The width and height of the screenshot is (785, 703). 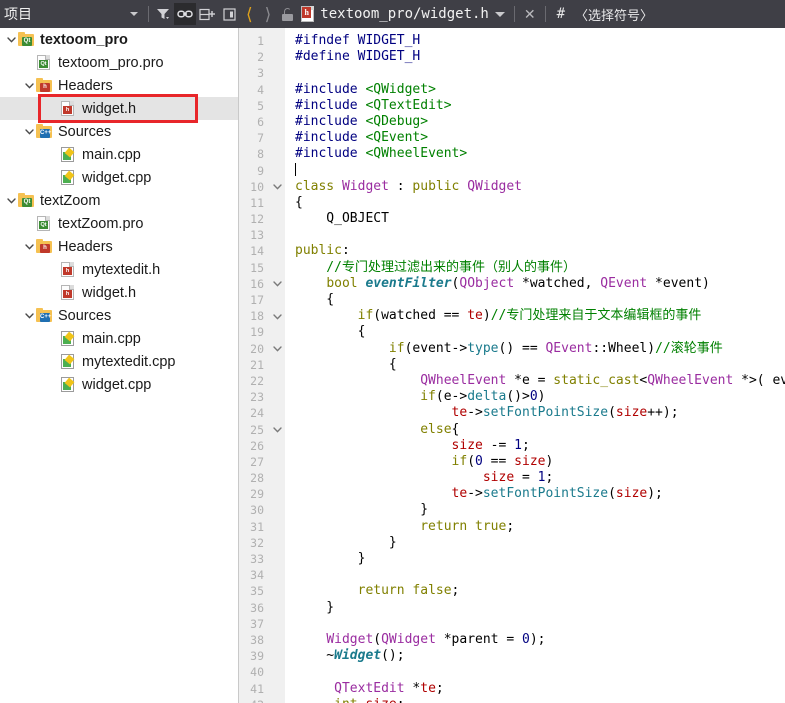 I want to click on code-line: #include <QWidget>, so click(x=540, y=90).